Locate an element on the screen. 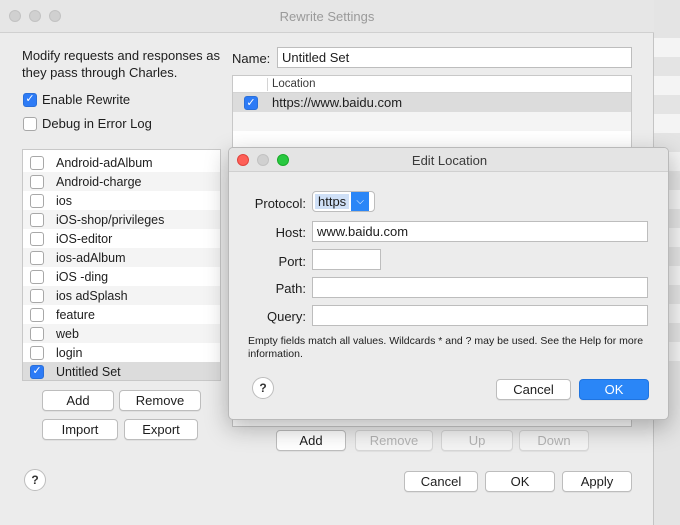 The width and height of the screenshot is (680, 525). list-item: web is located at coordinates (121, 333).